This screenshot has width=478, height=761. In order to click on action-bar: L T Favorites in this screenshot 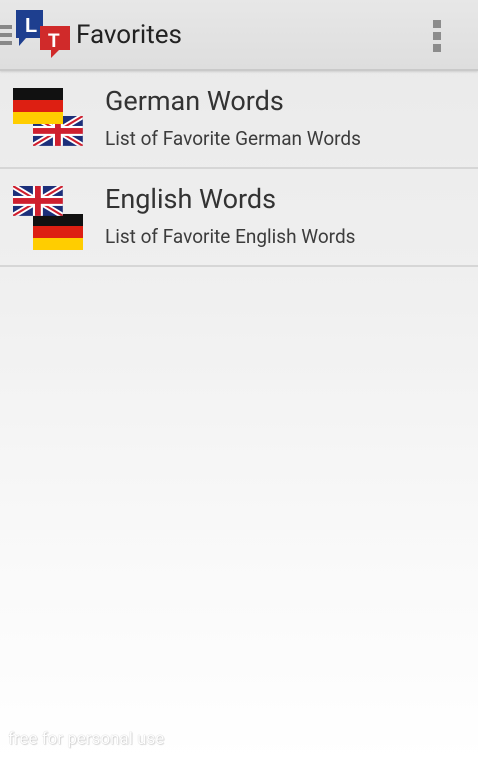, I will do `click(239, 35)`.